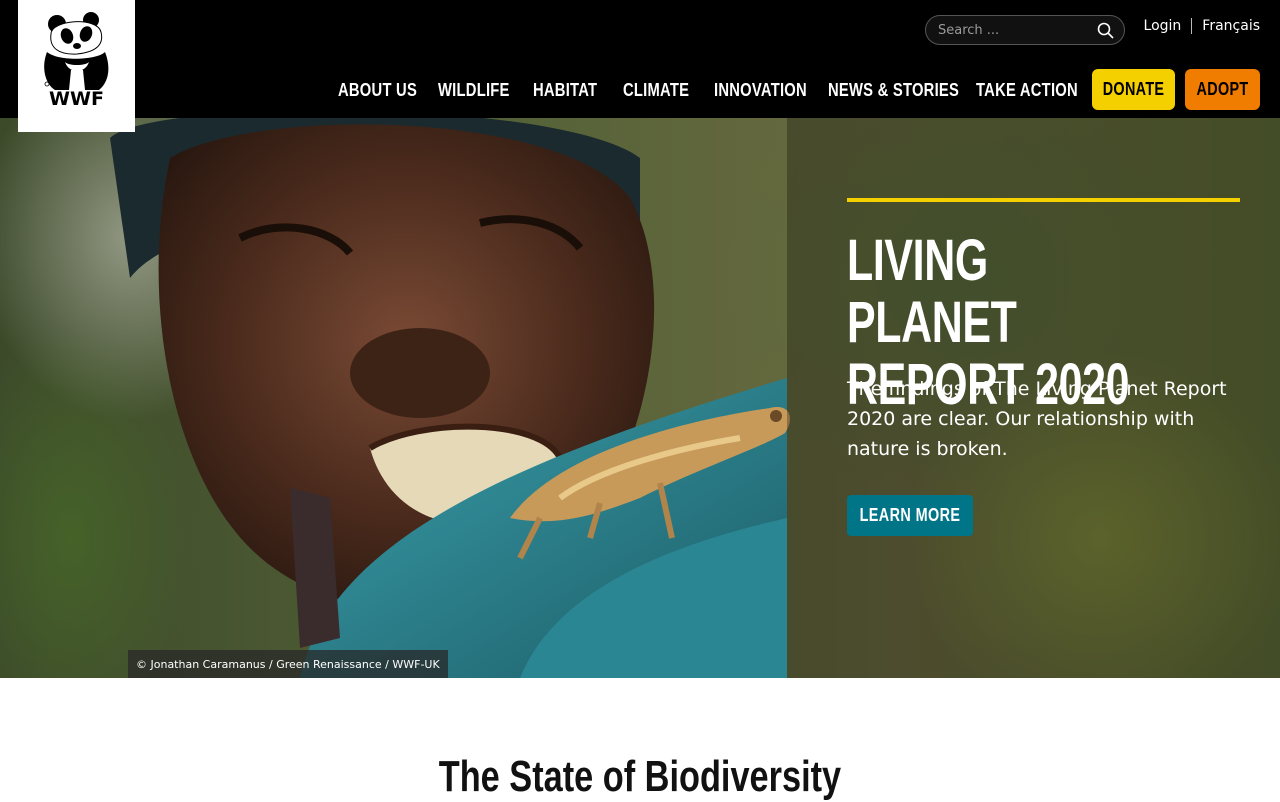 This screenshot has width=1280, height=802. I want to click on section-title-text: The State of Biodiversity, so click(640, 776).